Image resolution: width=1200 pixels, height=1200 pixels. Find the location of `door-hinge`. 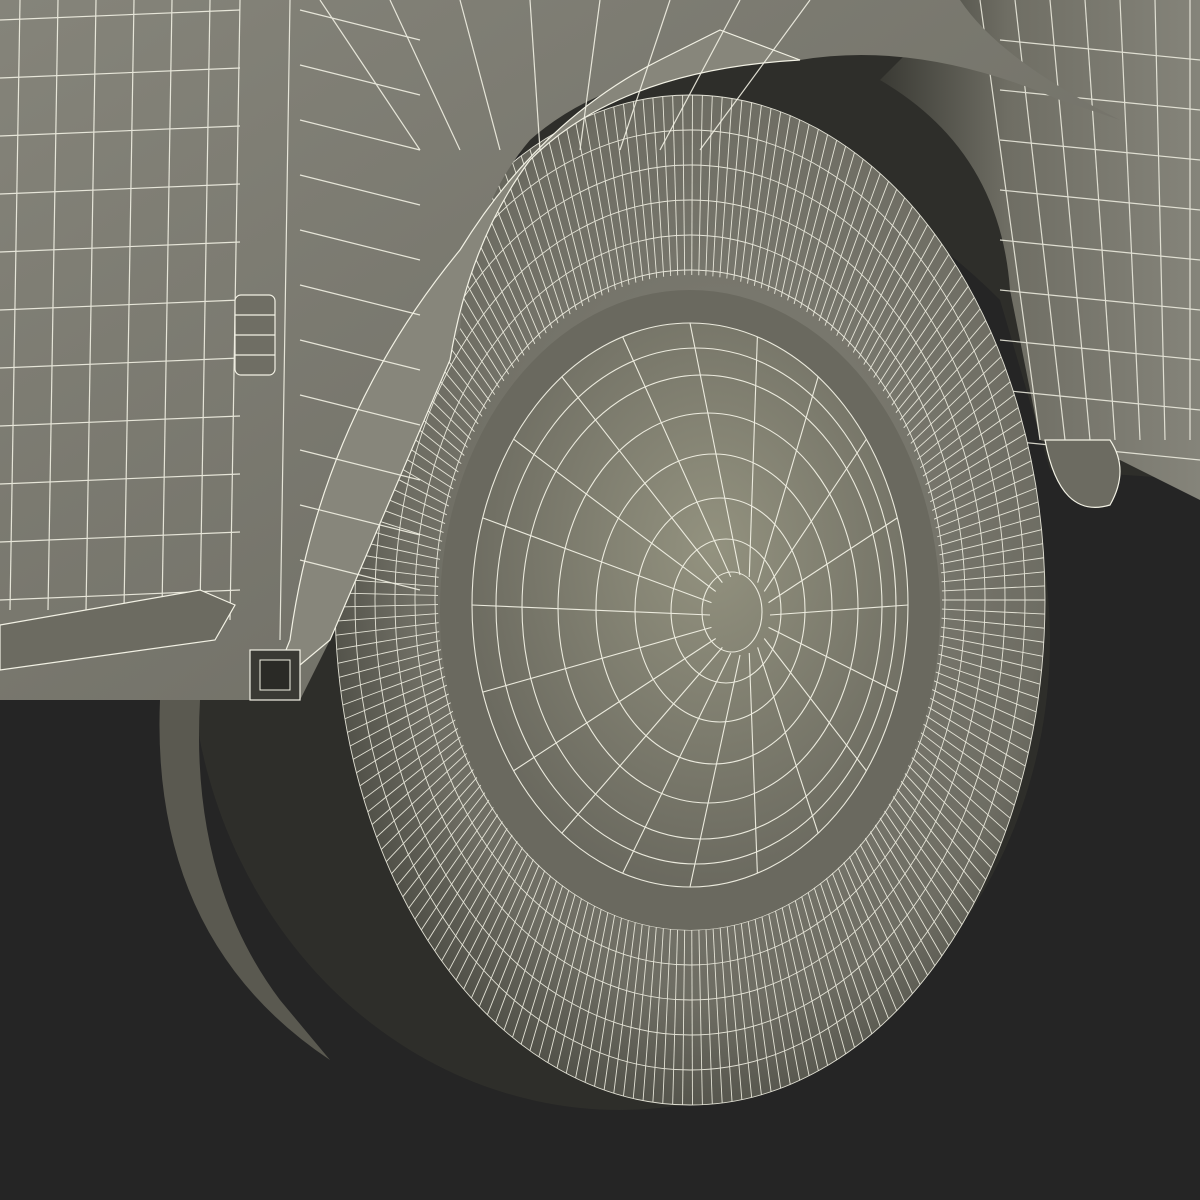

door-hinge is located at coordinates (255, 335).